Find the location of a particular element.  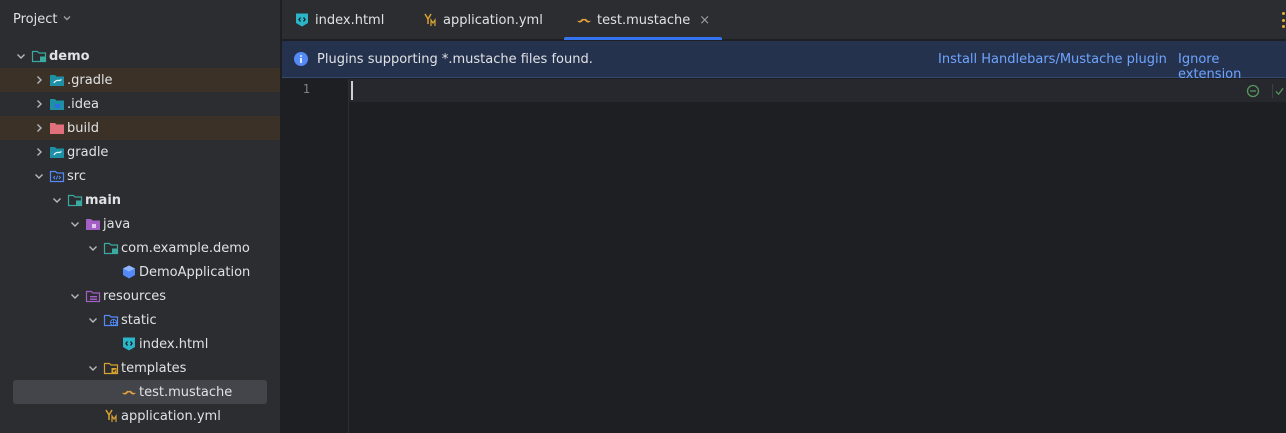

tree-item-src: src is located at coordinates (140, 176).